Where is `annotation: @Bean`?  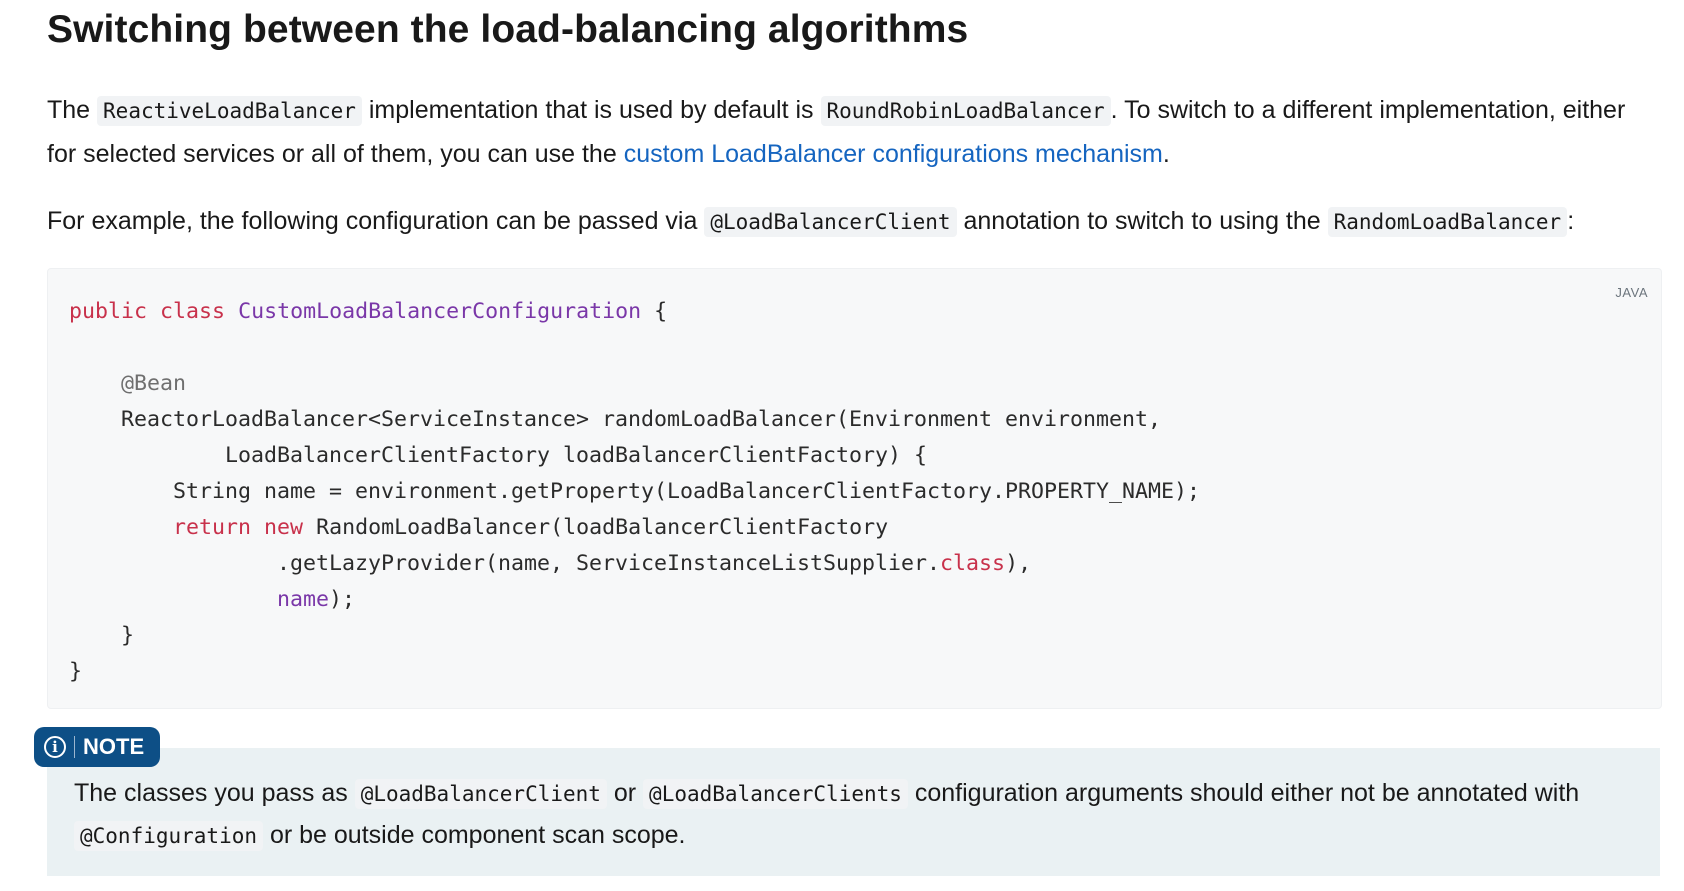 annotation: @Bean is located at coordinates (154, 383).